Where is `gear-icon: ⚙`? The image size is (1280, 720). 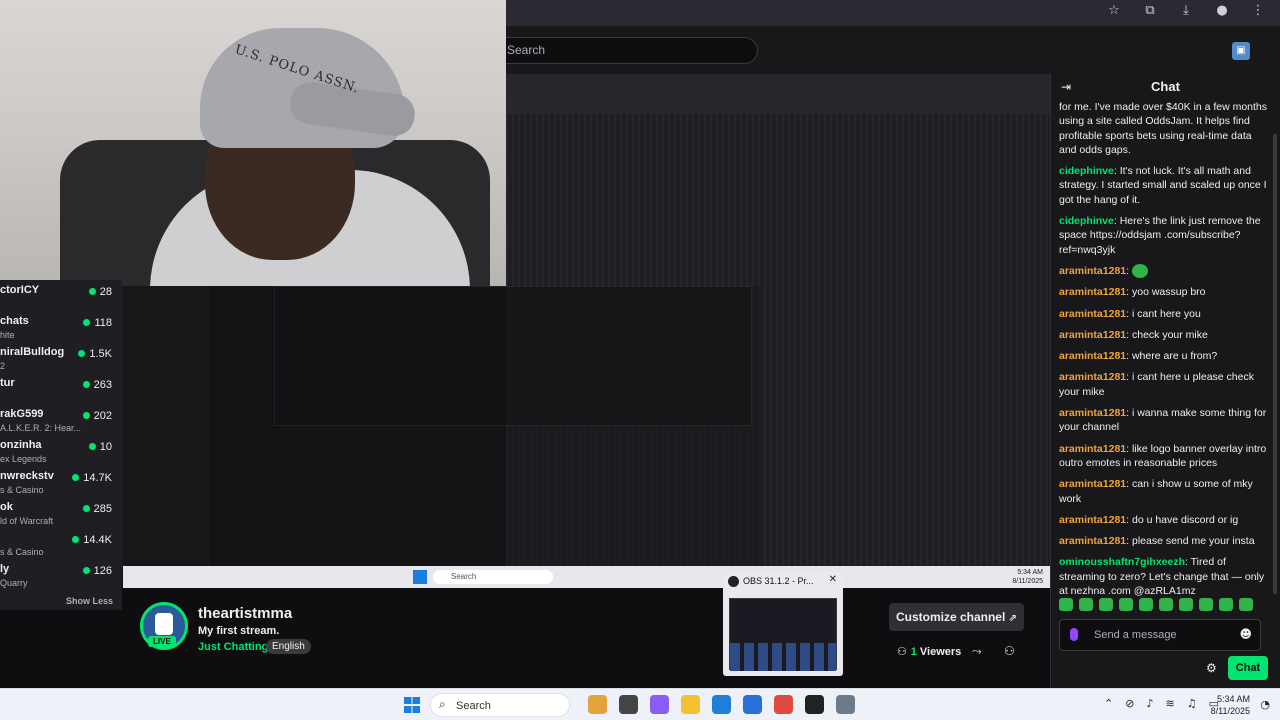 gear-icon: ⚙ is located at coordinates (1211, 668).